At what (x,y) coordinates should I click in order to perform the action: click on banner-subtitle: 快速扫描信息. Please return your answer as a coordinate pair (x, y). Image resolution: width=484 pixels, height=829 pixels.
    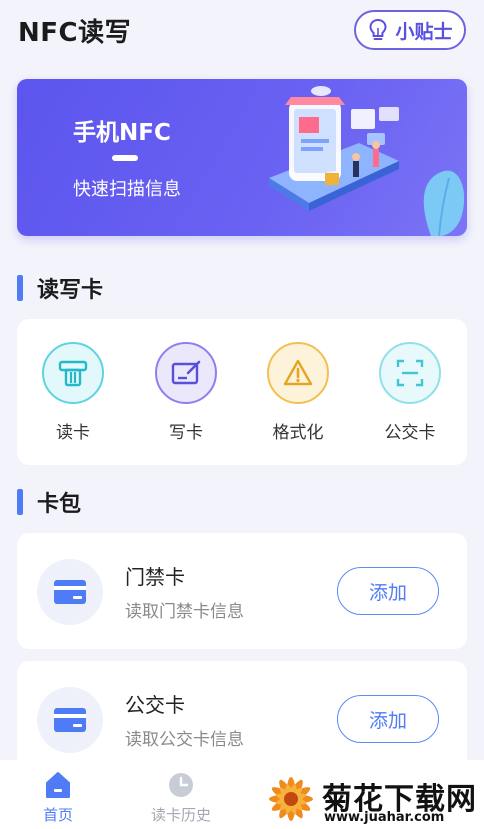
    Looking at the image, I should click on (127, 189).